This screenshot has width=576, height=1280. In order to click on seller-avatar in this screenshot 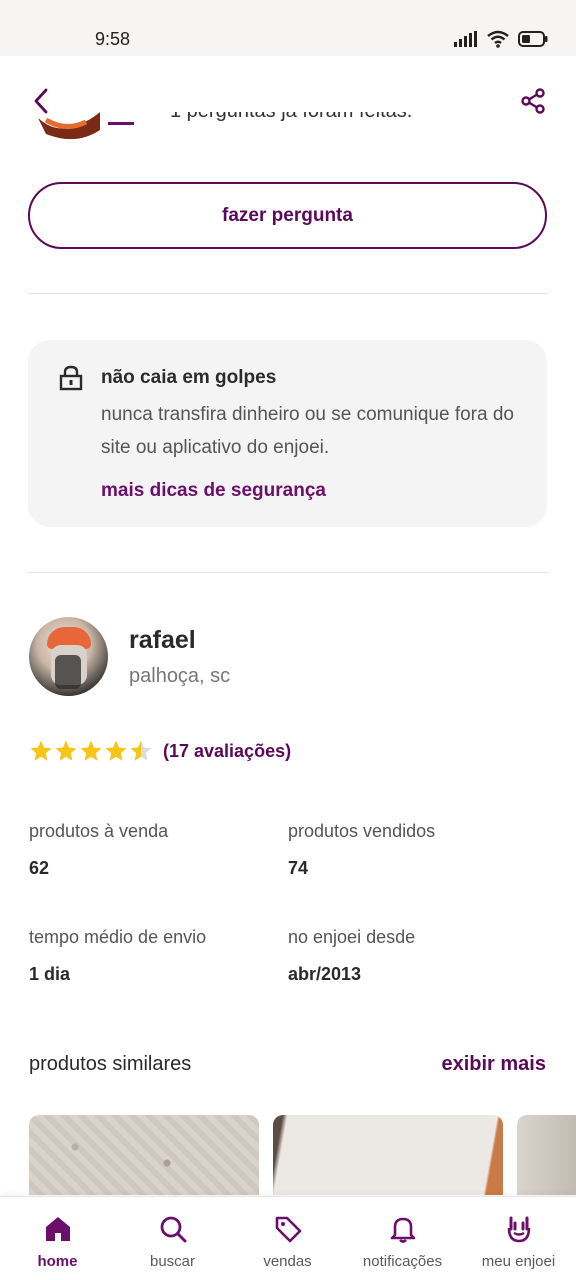, I will do `click(68, 656)`.